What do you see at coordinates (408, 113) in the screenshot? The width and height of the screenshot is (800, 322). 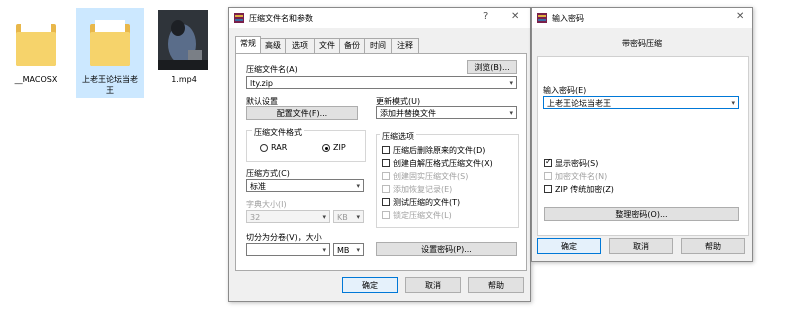 I see `update-mode-value: 添加并替换文件` at bounding box center [408, 113].